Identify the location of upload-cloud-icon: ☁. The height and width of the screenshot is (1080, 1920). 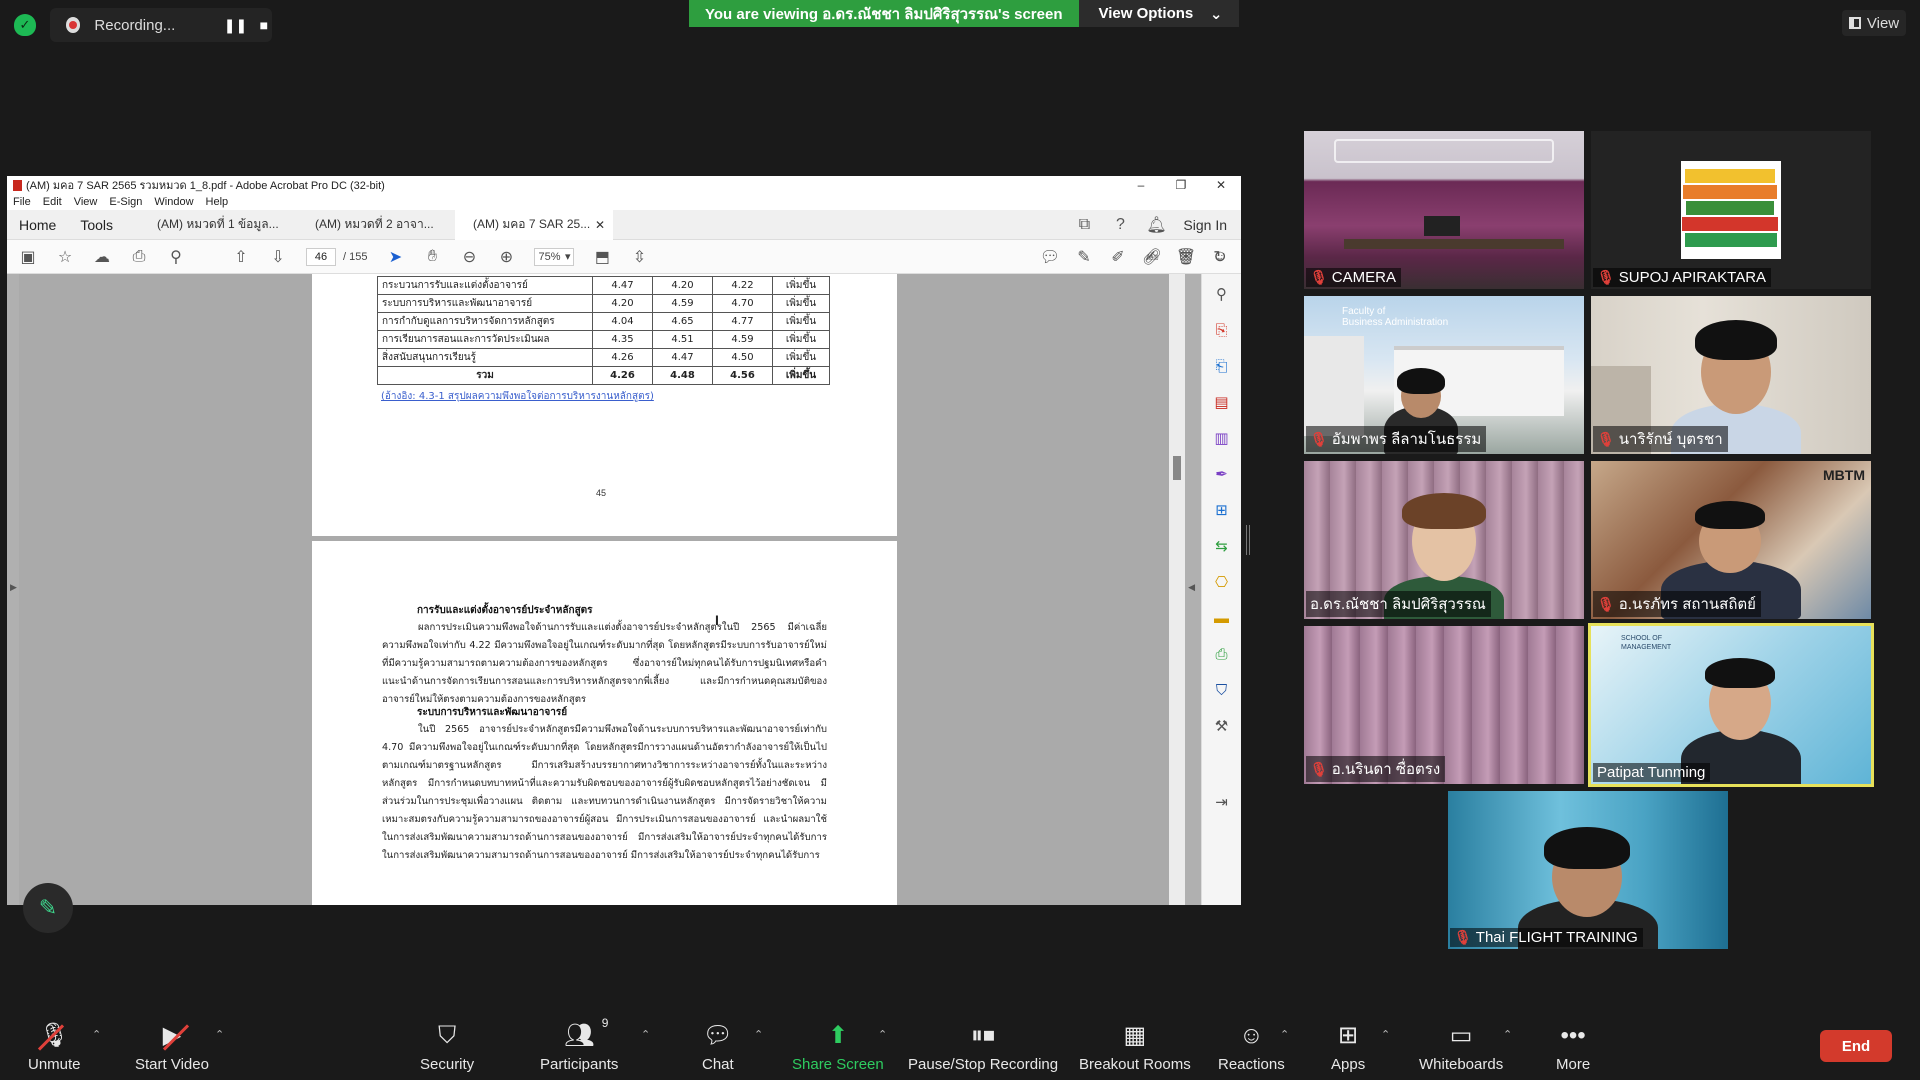
(102, 257).